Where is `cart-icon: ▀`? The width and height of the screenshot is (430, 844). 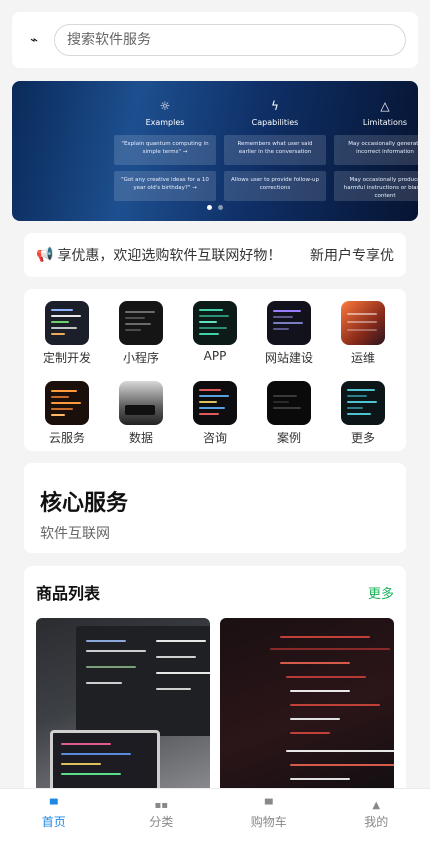
cart-icon: ▀ is located at coordinates (268, 805).